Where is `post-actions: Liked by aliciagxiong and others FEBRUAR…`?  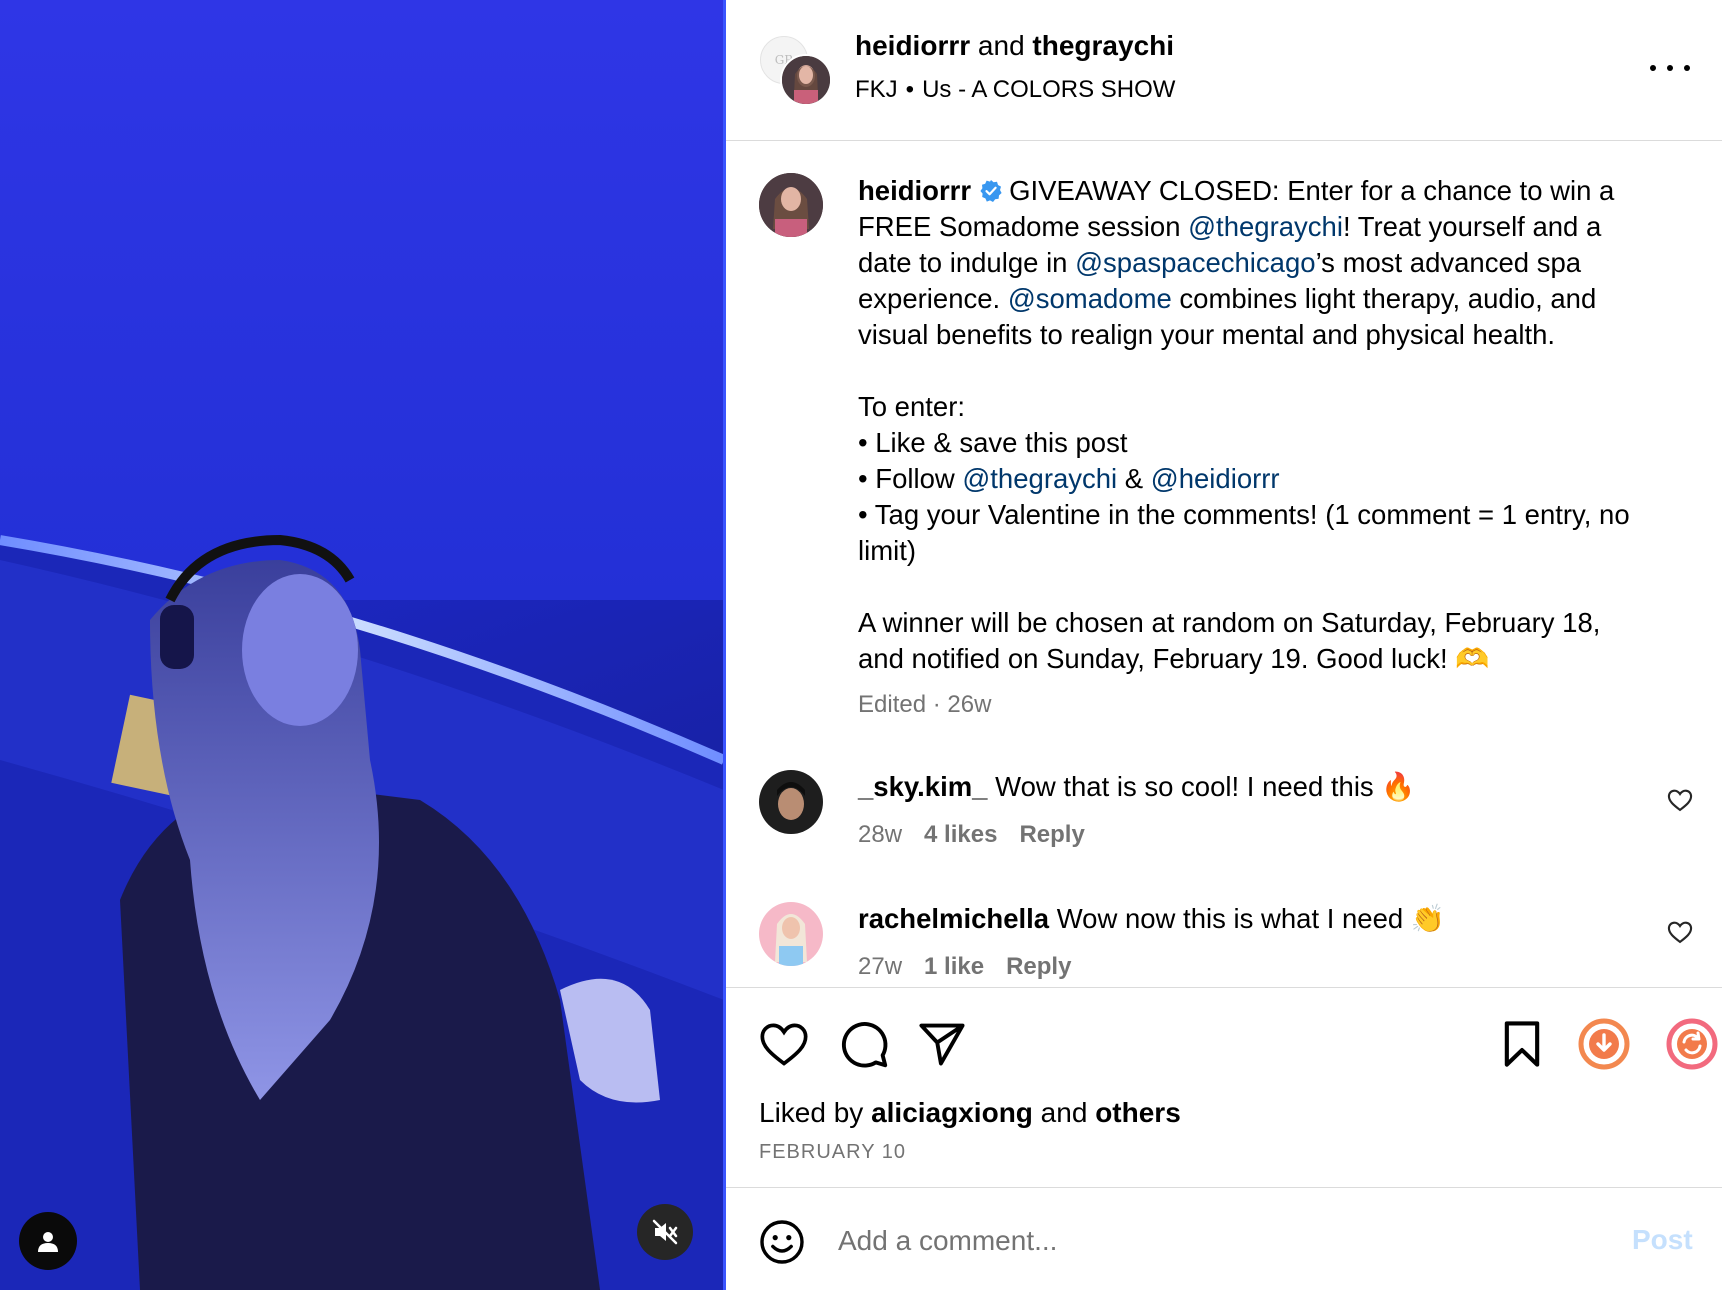 post-actions: Liked by aliciagxiong and others FEBRUAR… is located at coordinates (1224, 1087).